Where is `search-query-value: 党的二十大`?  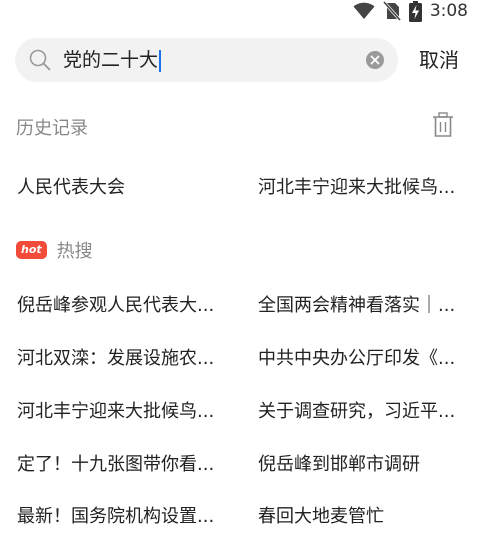
search-query-value: 党的二十大 is located at coordinates (111, 60).